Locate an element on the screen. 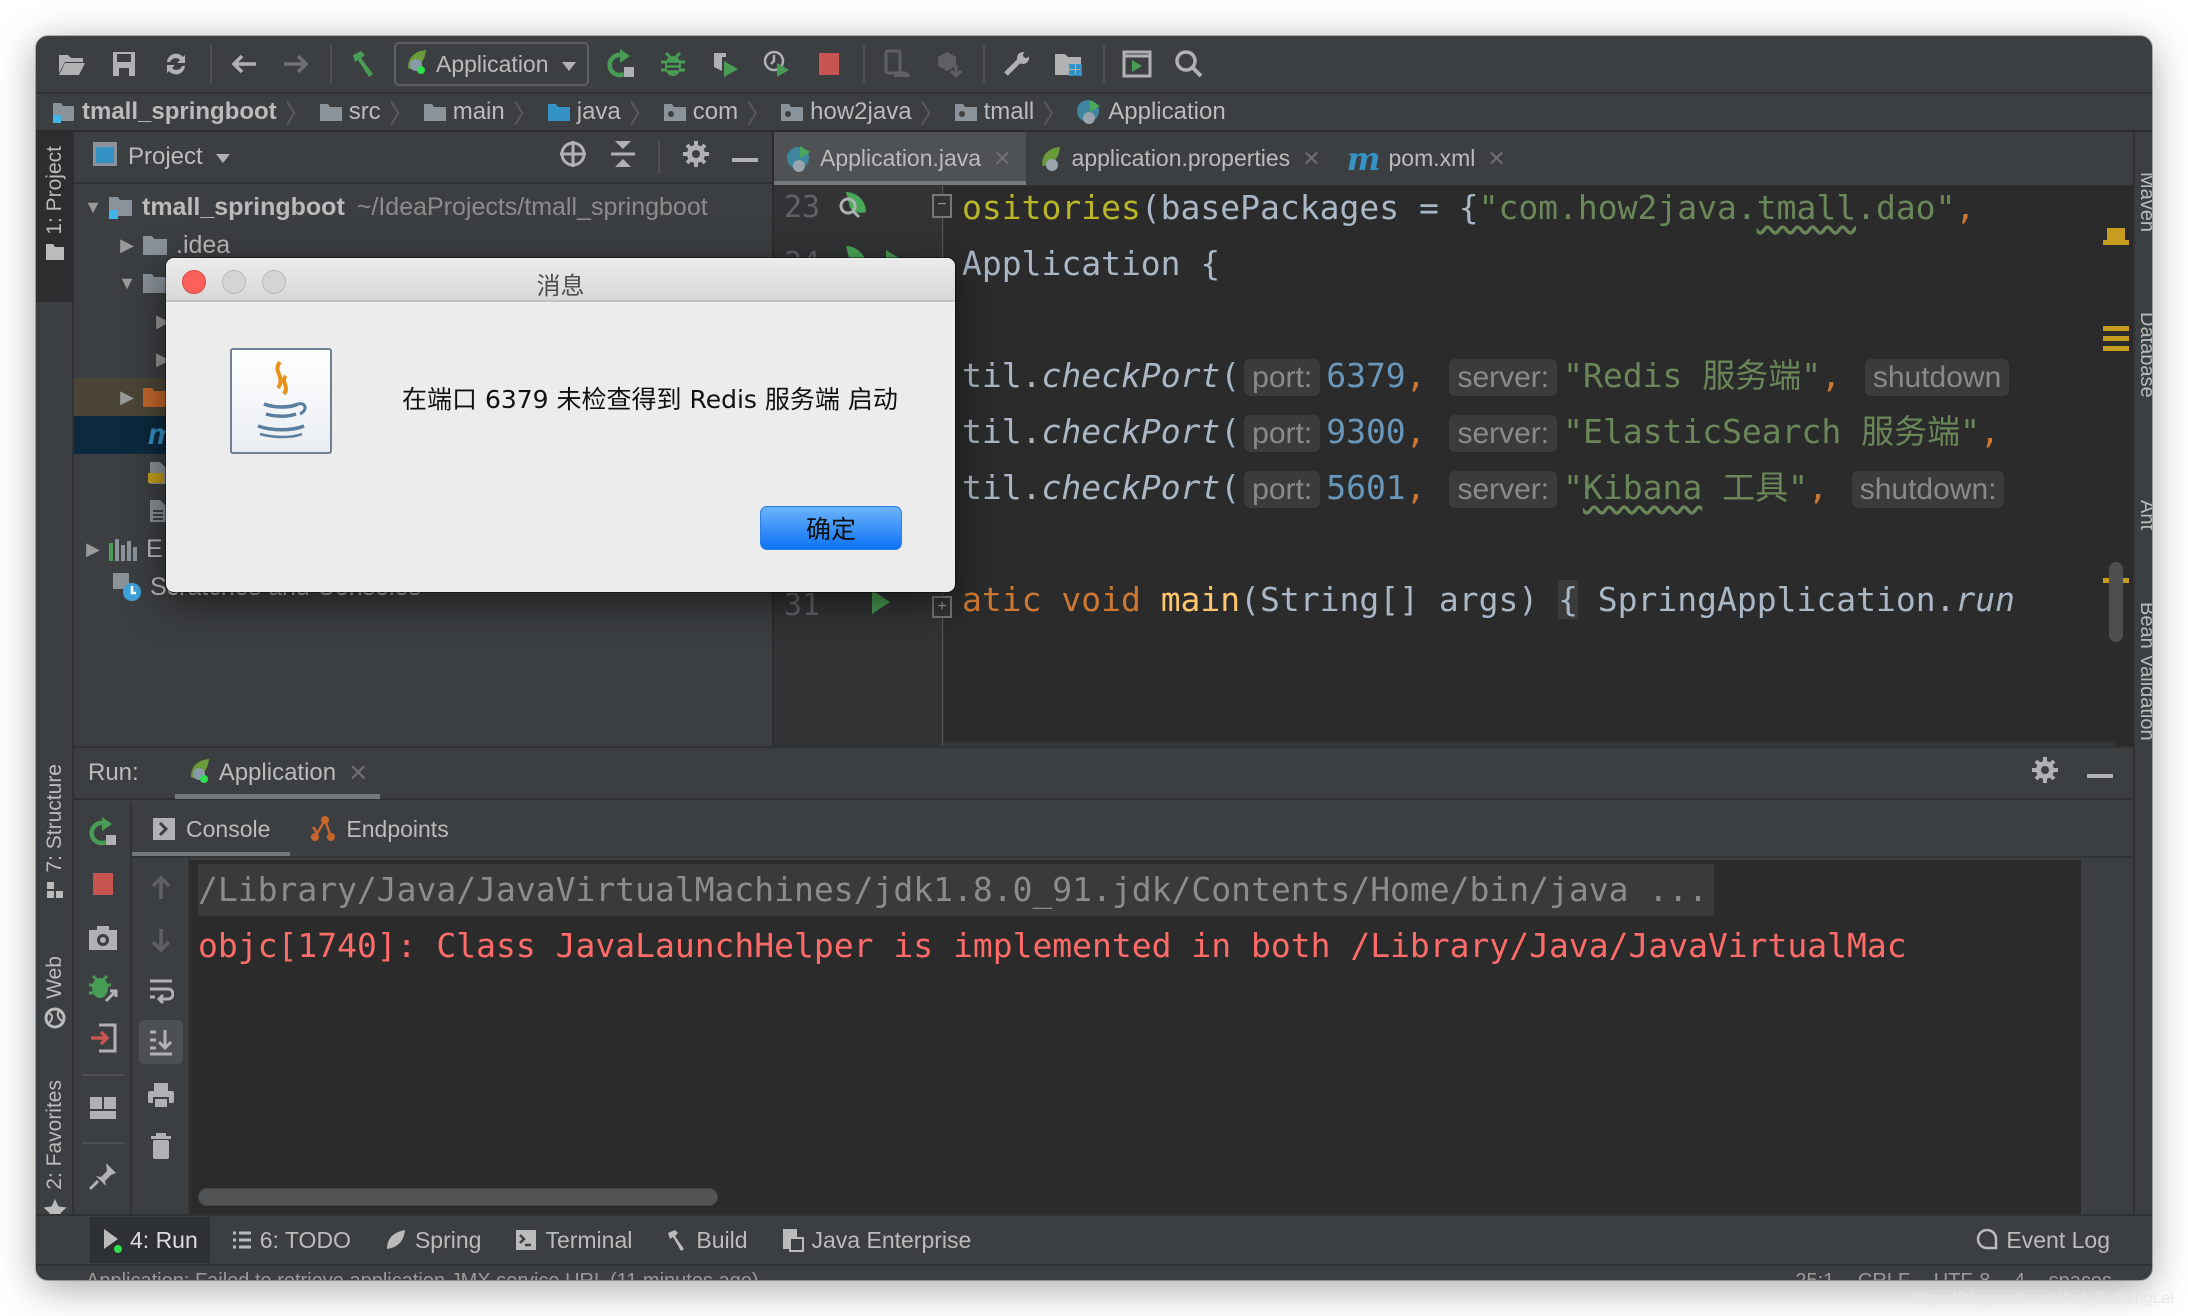 The height and width of the screenshot is (1316, 2188). tool-window-todo-button: 6: TODO is located at coordinates (291, 1240).